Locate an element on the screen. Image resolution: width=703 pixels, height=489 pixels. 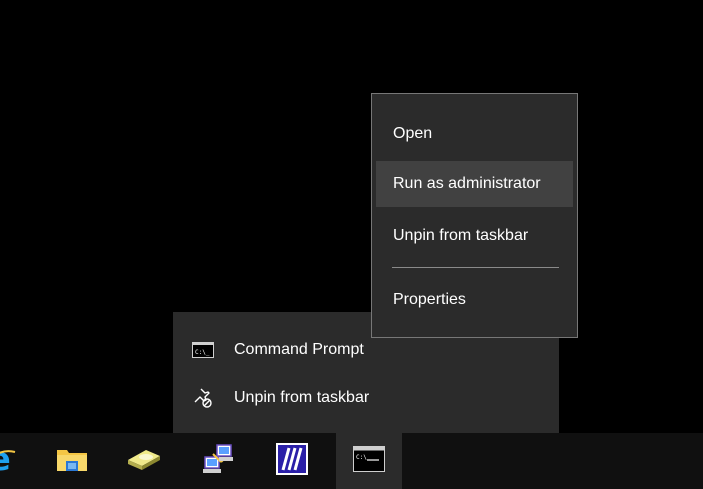
disk-drive-icon is located at coordinates (144, 461).